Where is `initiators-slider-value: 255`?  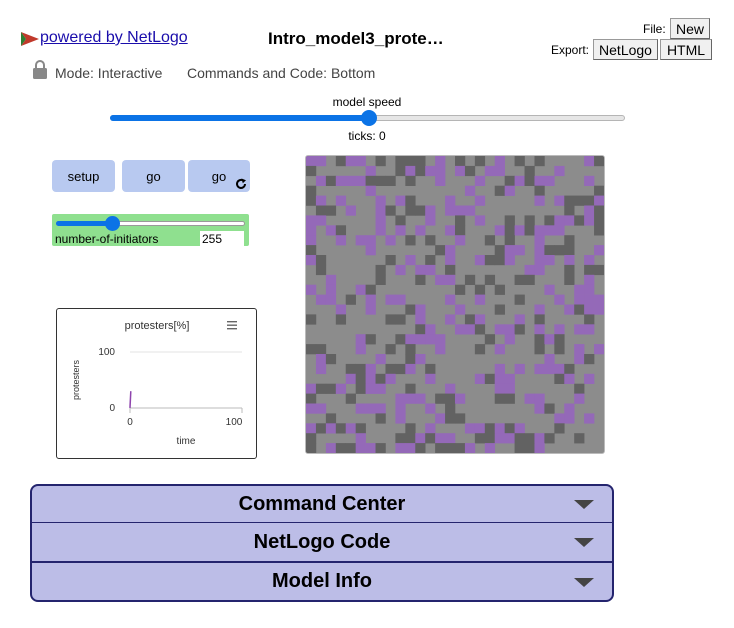
initiators-slider-value: 255 is located at coordinates (212, 239).